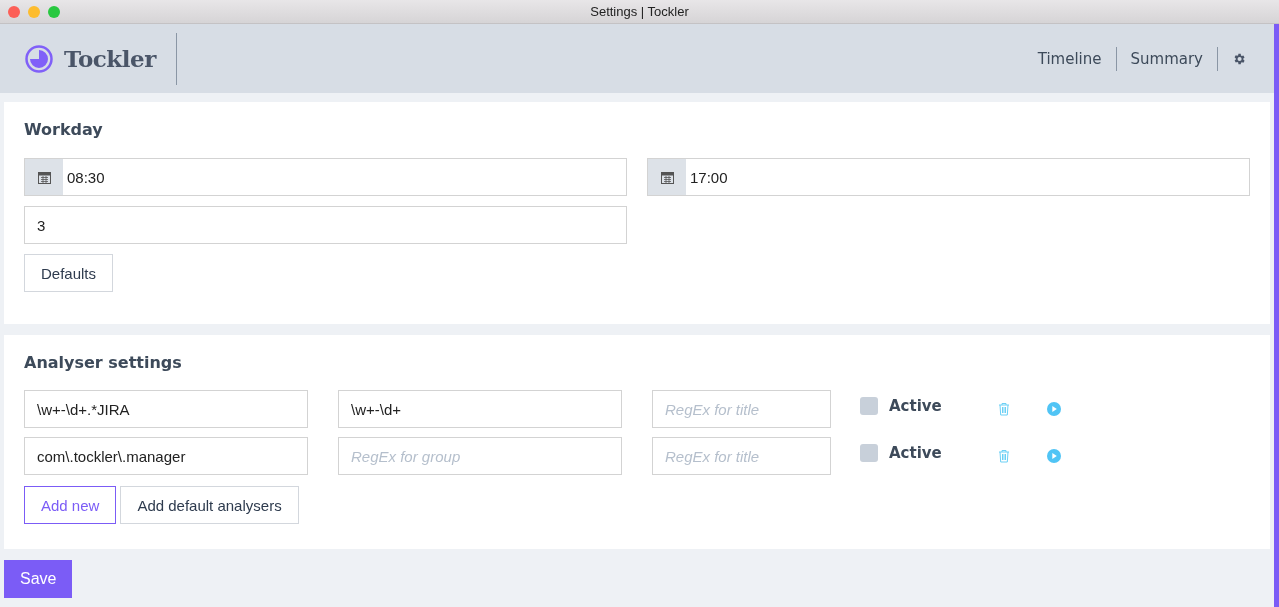 The height and width of the screenshot is (607, 1279). What do you see at coordinates (69, 273) in the screenshot?
I see `defaults-button: Defaults` at bounding box center [69, 273].